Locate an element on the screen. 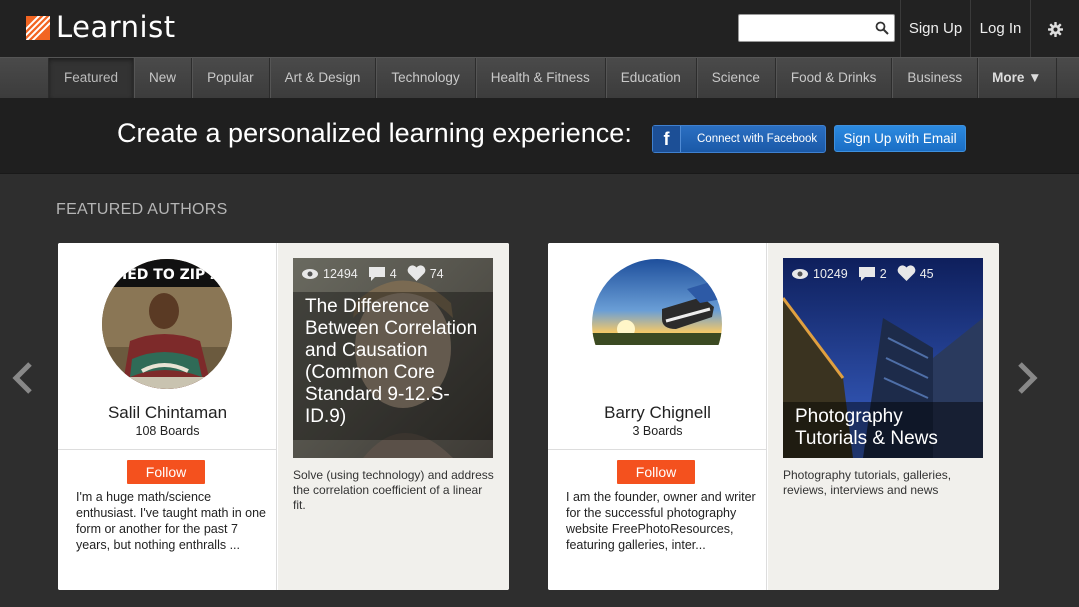 The width and height of the screenshot is (1079, 607). search-box is located at coordinates (816, 28).